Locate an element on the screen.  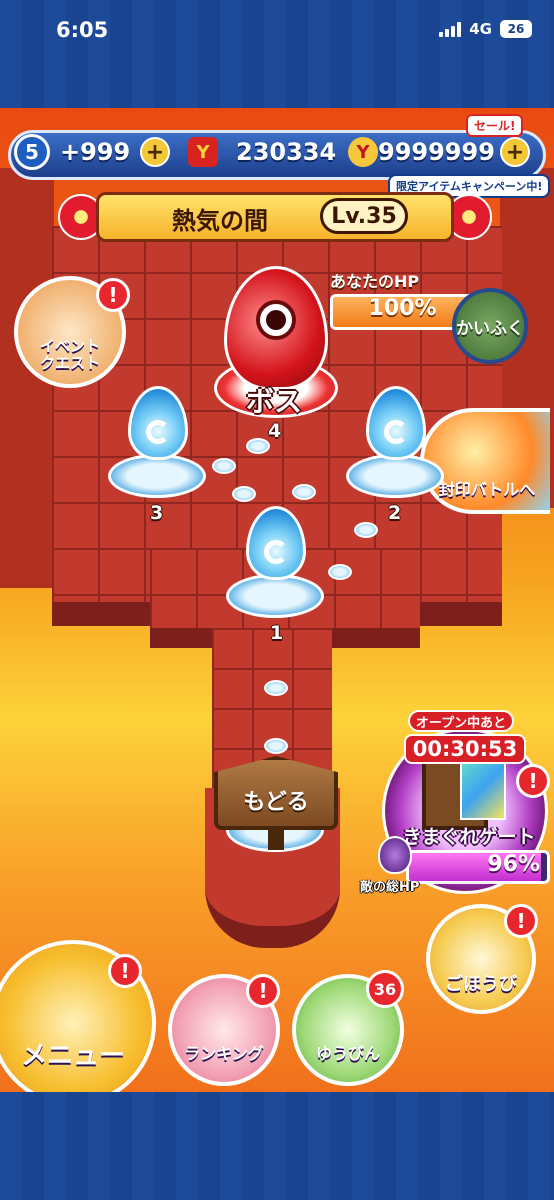
boss-label: ボス is located at coordinates (274, 401).